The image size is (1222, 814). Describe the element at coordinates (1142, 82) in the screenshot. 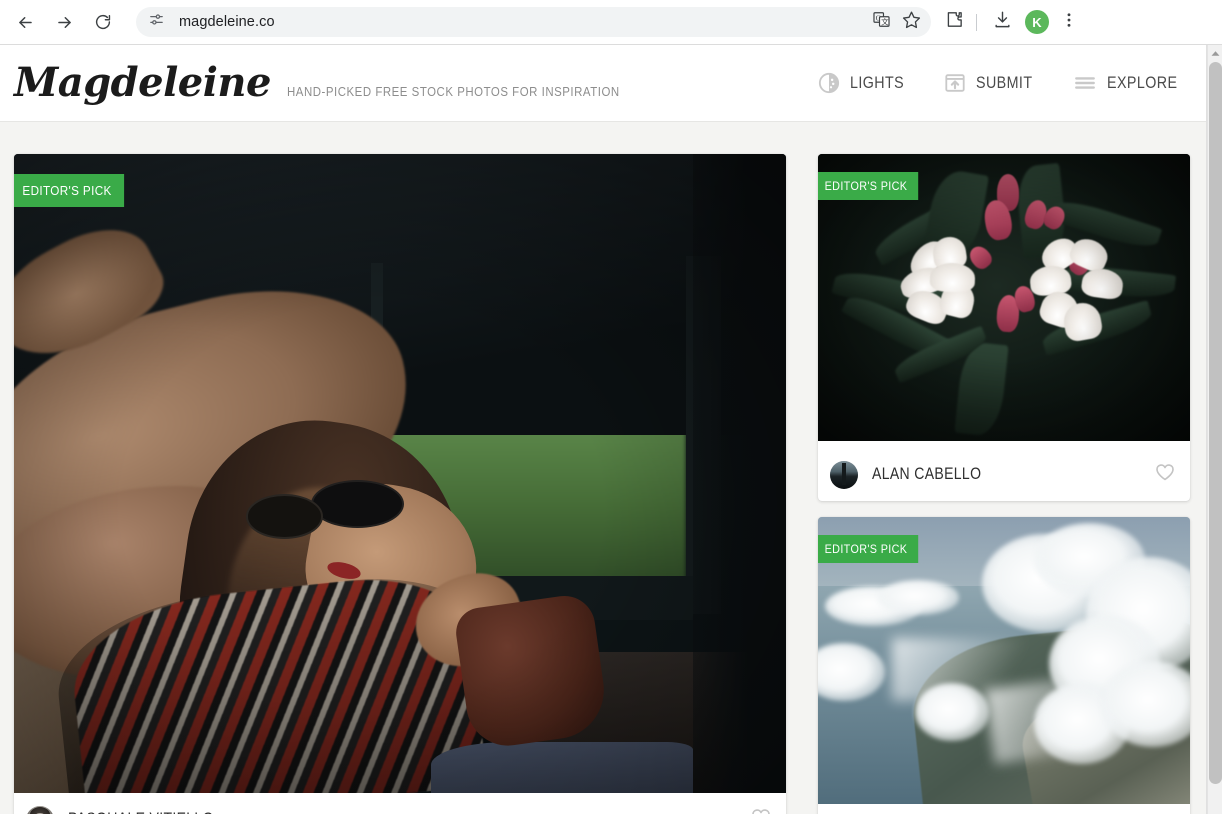

I see `nav-label-explore: EXPLORE` at that location.